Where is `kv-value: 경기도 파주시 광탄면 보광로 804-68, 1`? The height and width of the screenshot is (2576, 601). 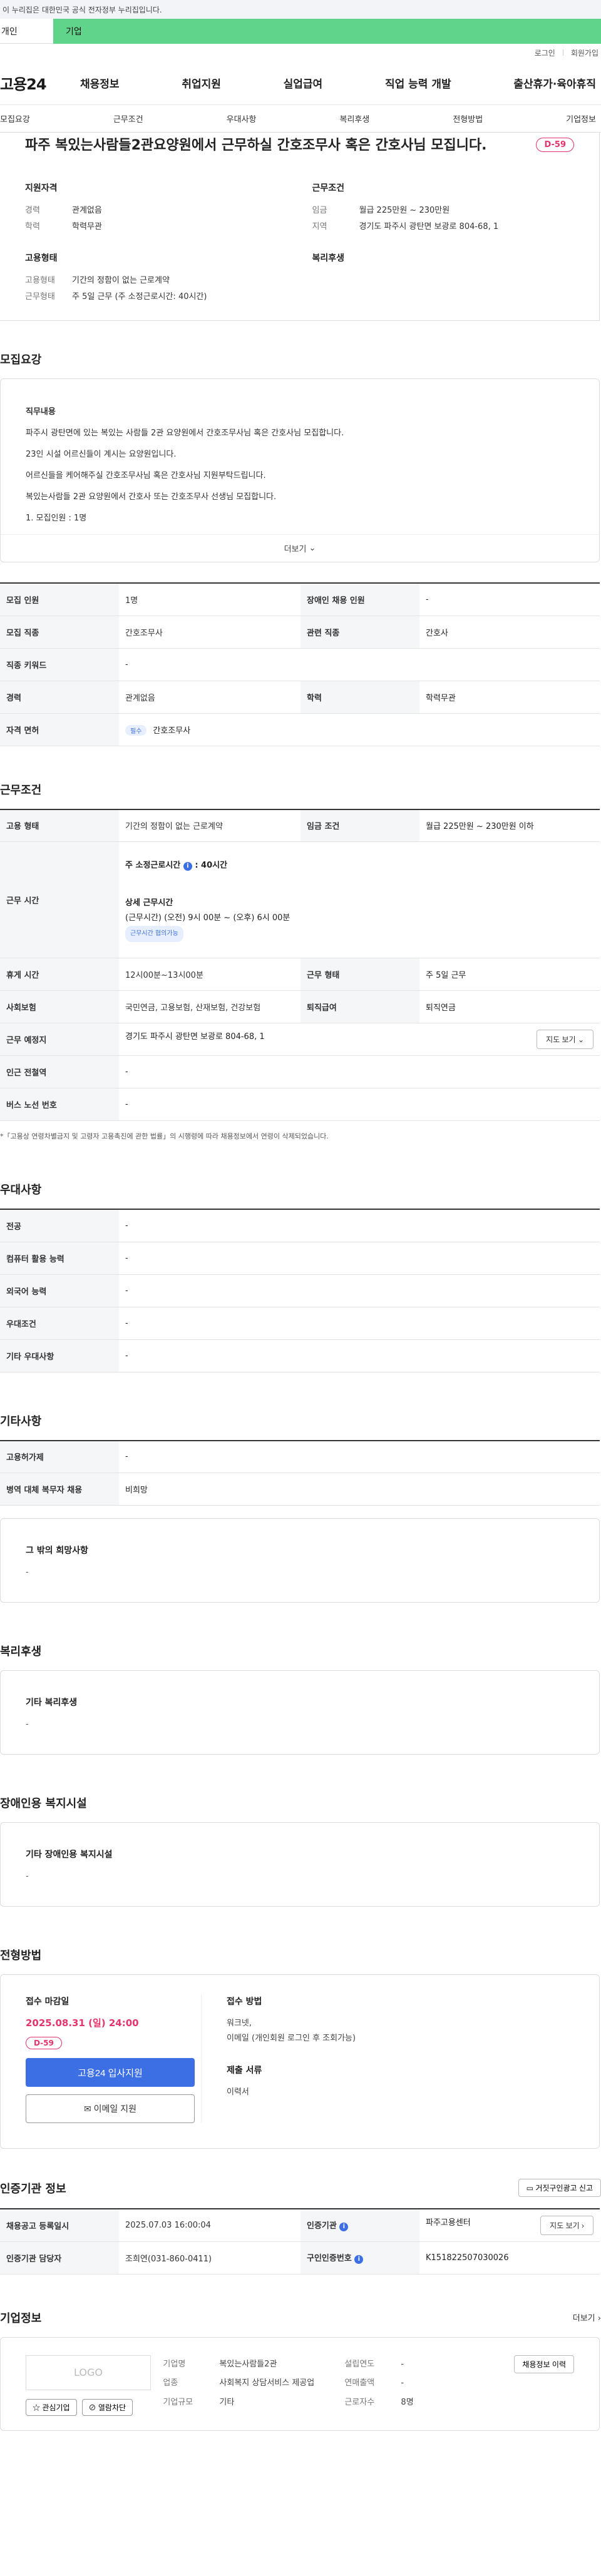
kv-value: 경기도 파주시 광탄면 보광로 804-68, 1 is located at coordinates (429, 226).